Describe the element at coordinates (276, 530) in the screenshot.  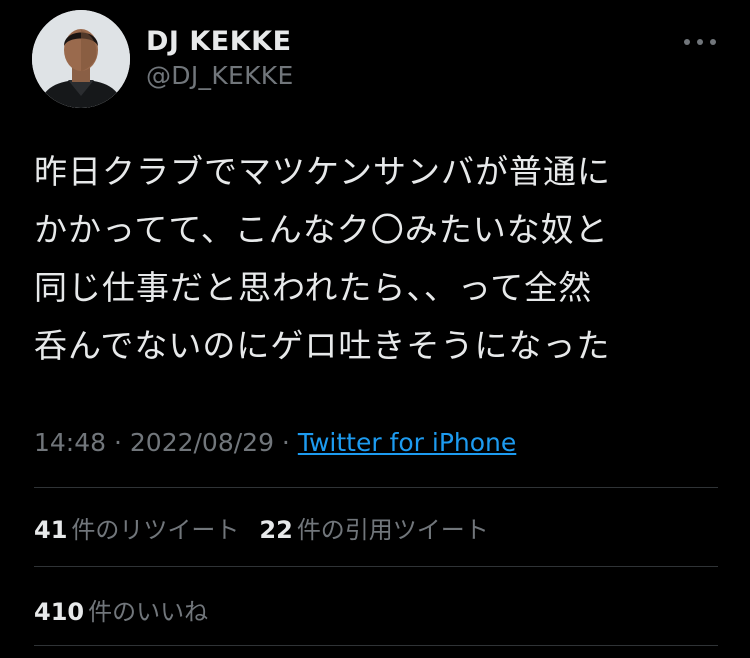
I see `quote-count: 22` at that location.